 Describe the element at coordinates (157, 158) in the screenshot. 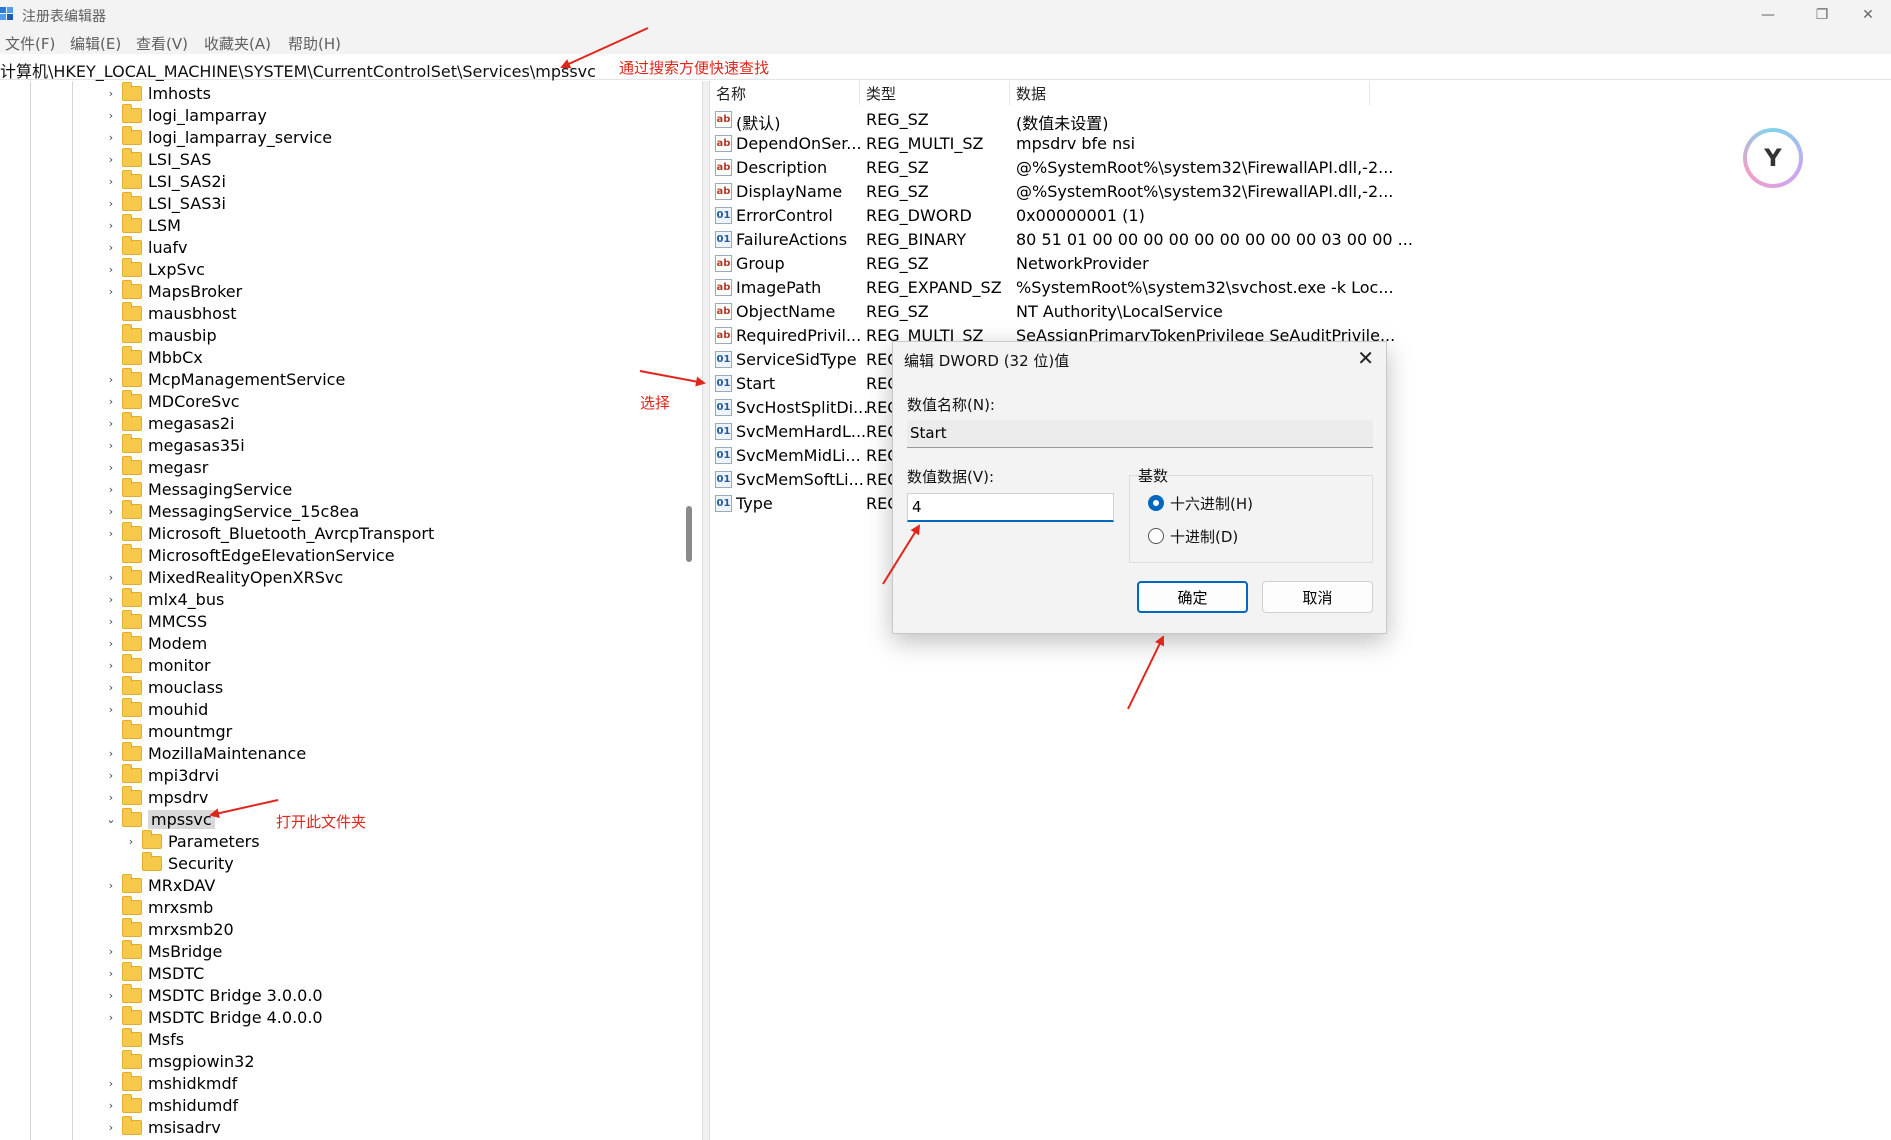

I see `tree-item: › LSI_SAS` at that location.